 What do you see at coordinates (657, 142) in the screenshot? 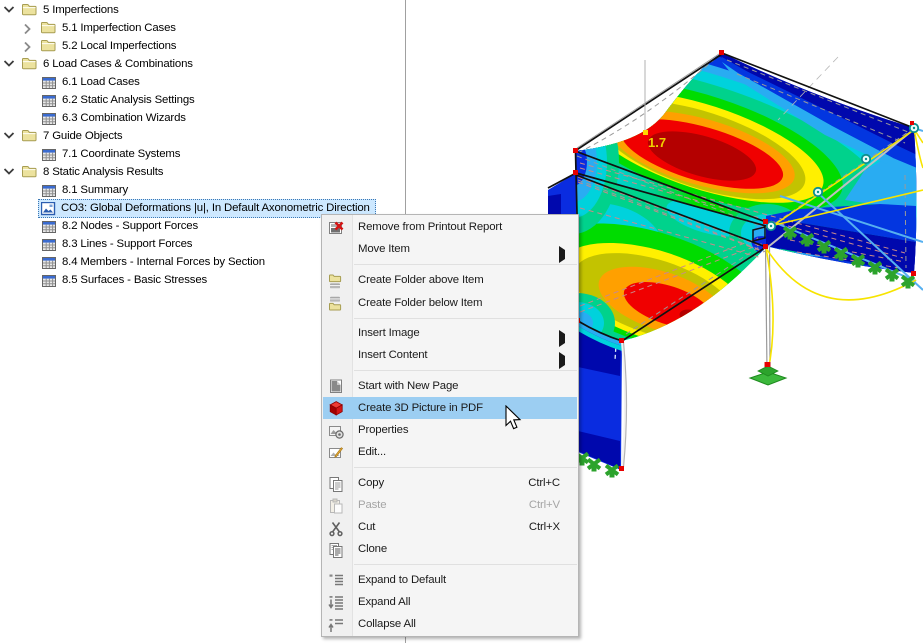
I see `svg-text: 1.7` at bounding box center [657, 142].